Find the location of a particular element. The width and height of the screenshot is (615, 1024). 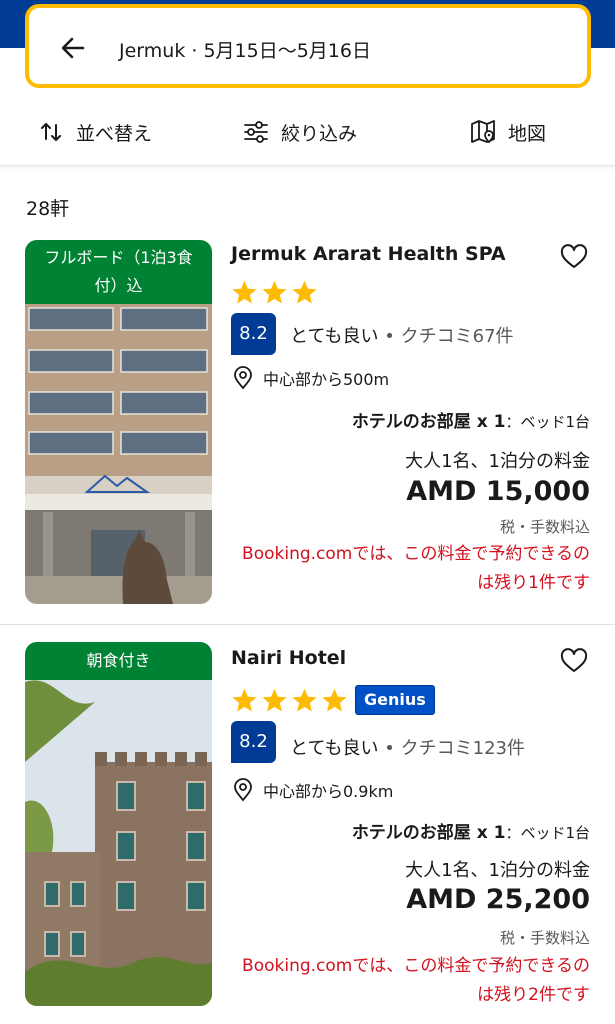

map-label: 地図 is located at coordinates (527, 133).